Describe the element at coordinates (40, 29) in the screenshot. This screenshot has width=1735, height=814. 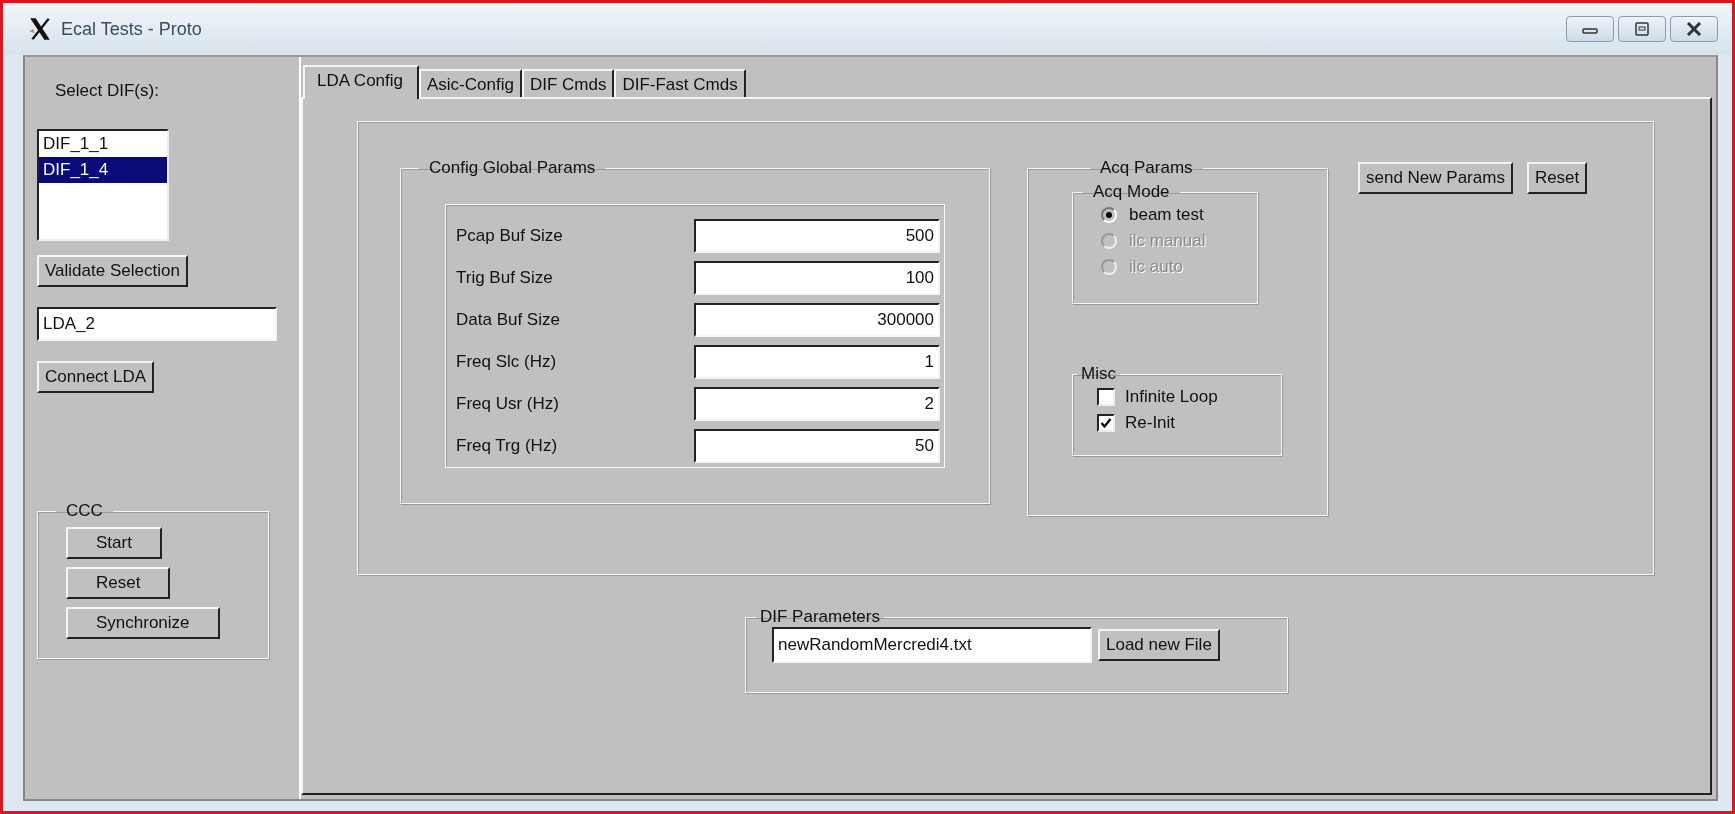
I see `x-logo-icon` at that location.